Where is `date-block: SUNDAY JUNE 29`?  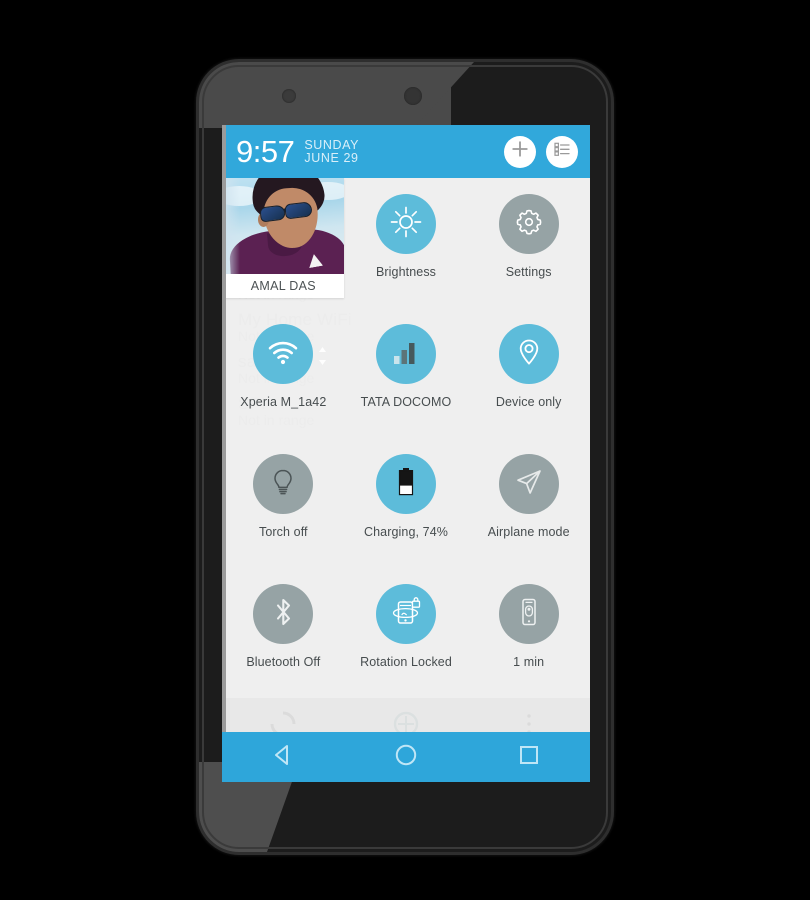
date-block: SUNDAY JUNE 29 is located at coordinates (331, 152).